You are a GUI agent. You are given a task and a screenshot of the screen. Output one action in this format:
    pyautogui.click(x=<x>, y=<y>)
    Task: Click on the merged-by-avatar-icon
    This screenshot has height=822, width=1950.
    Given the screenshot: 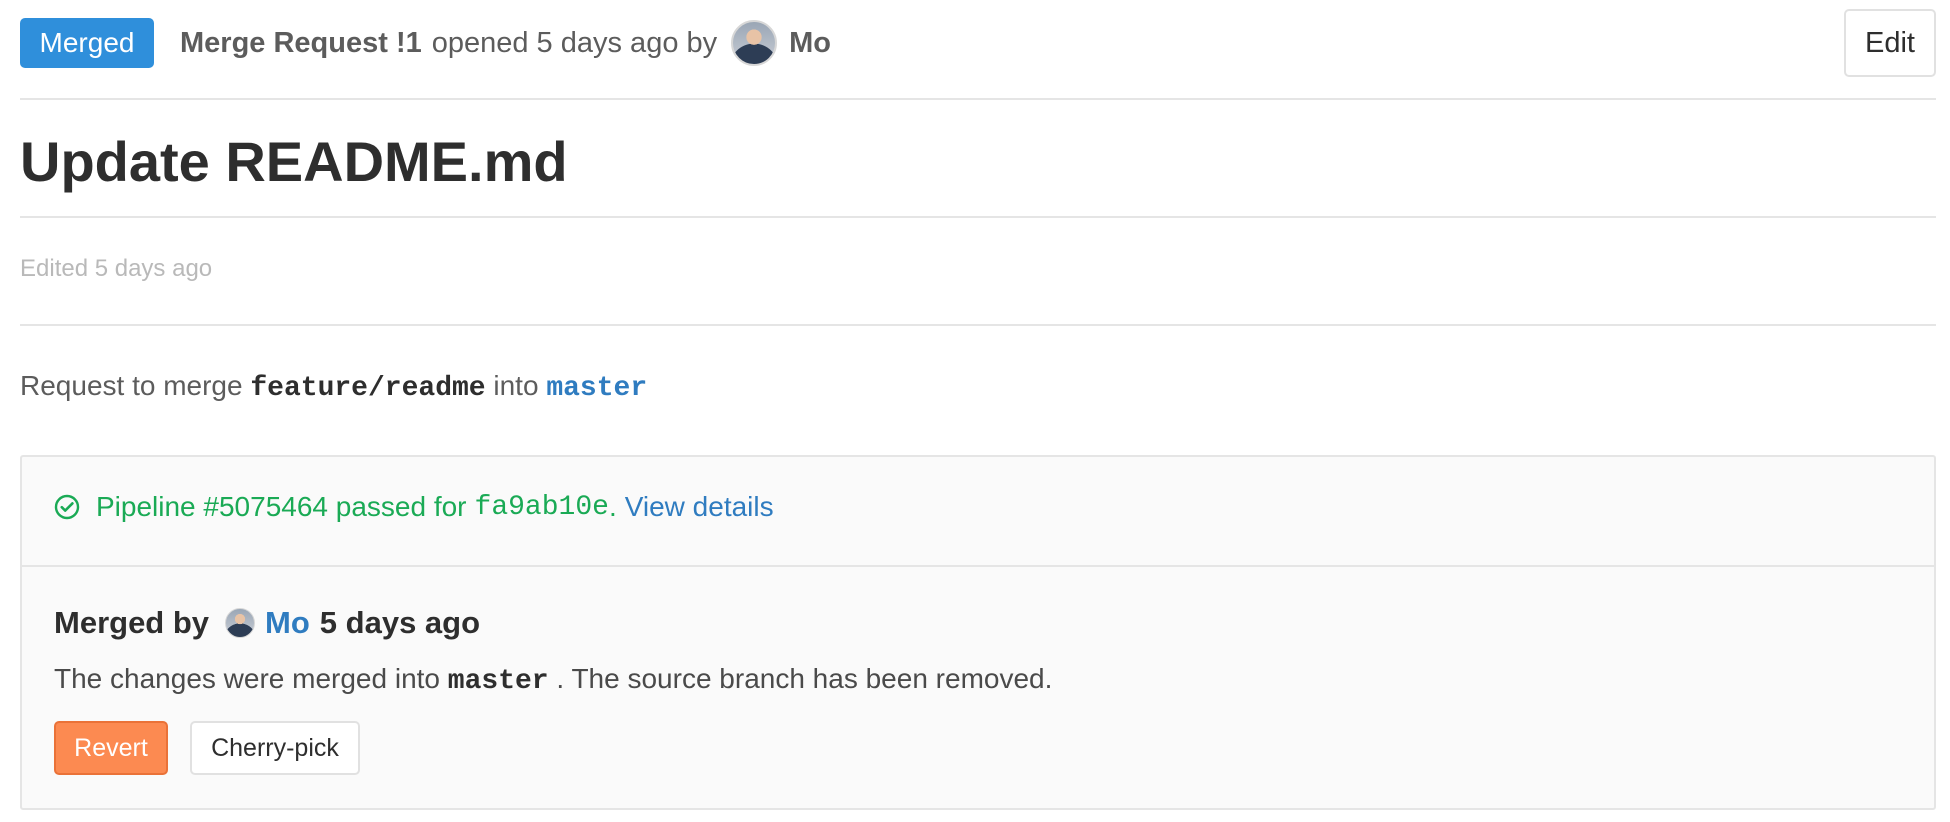 What is the action you would take?
    pyautogui.click(x=240, y=623)
    